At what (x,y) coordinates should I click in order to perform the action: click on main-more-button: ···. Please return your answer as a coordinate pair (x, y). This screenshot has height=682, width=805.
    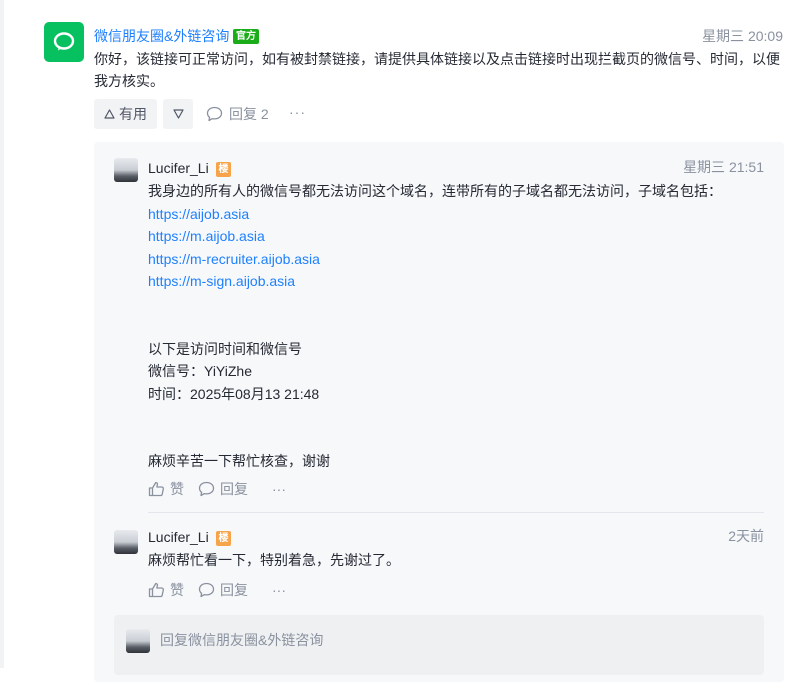
    Looking at the image, I should click on (297, 112).